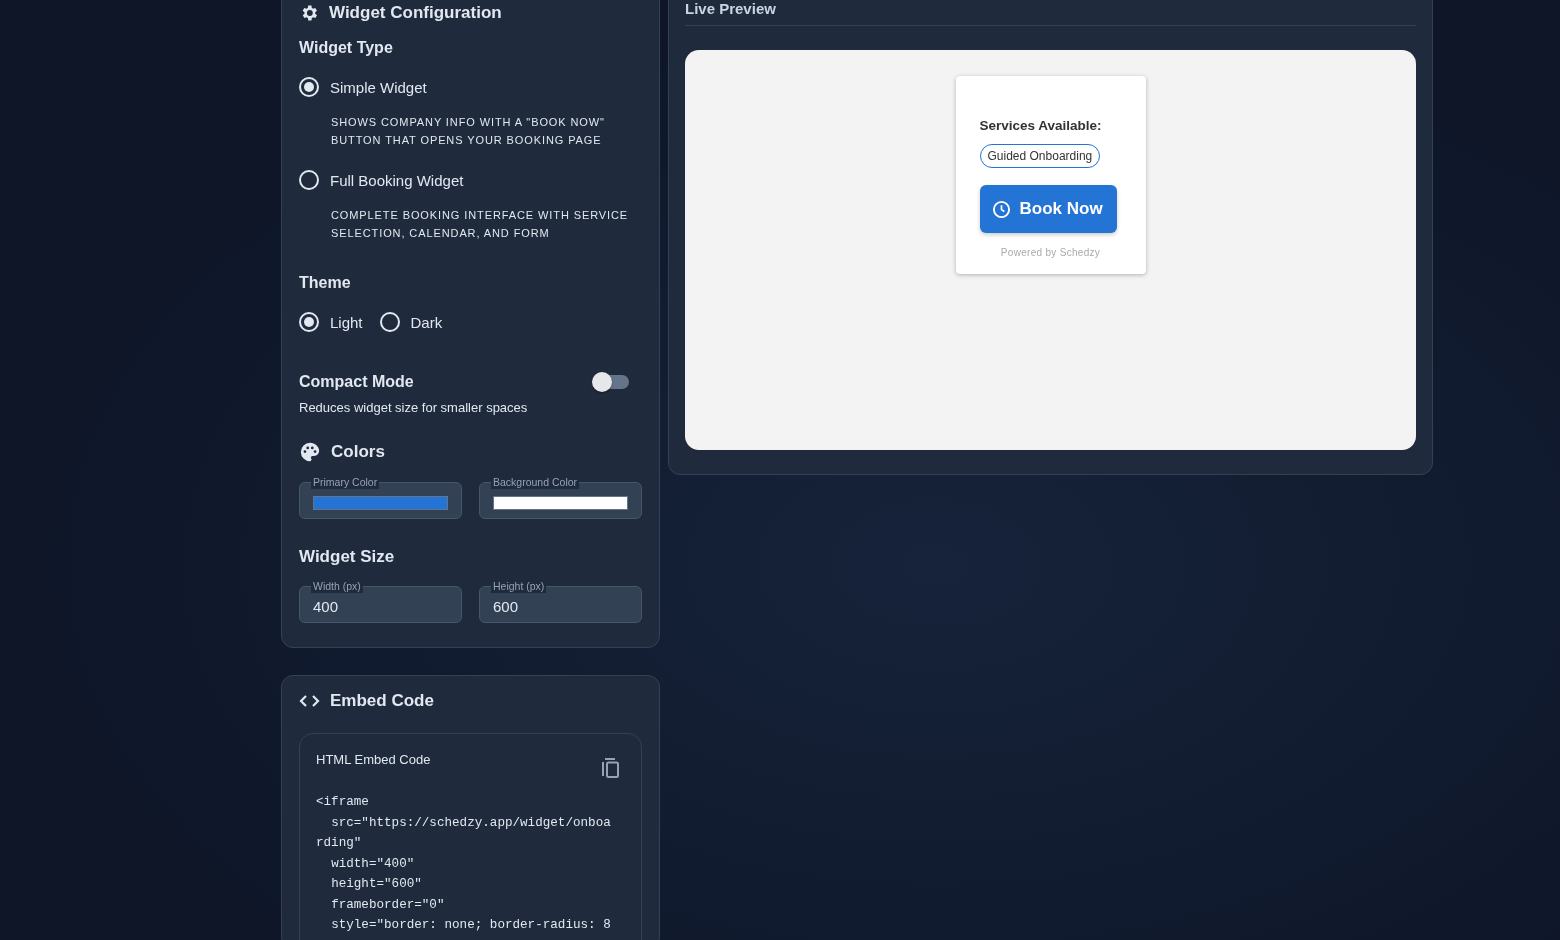 The image size is (1560, 940). What do you see at coordinates (346, 48) in the screenshot?
I see `section-heading: Widget Type` at bounding box center [346, 48].